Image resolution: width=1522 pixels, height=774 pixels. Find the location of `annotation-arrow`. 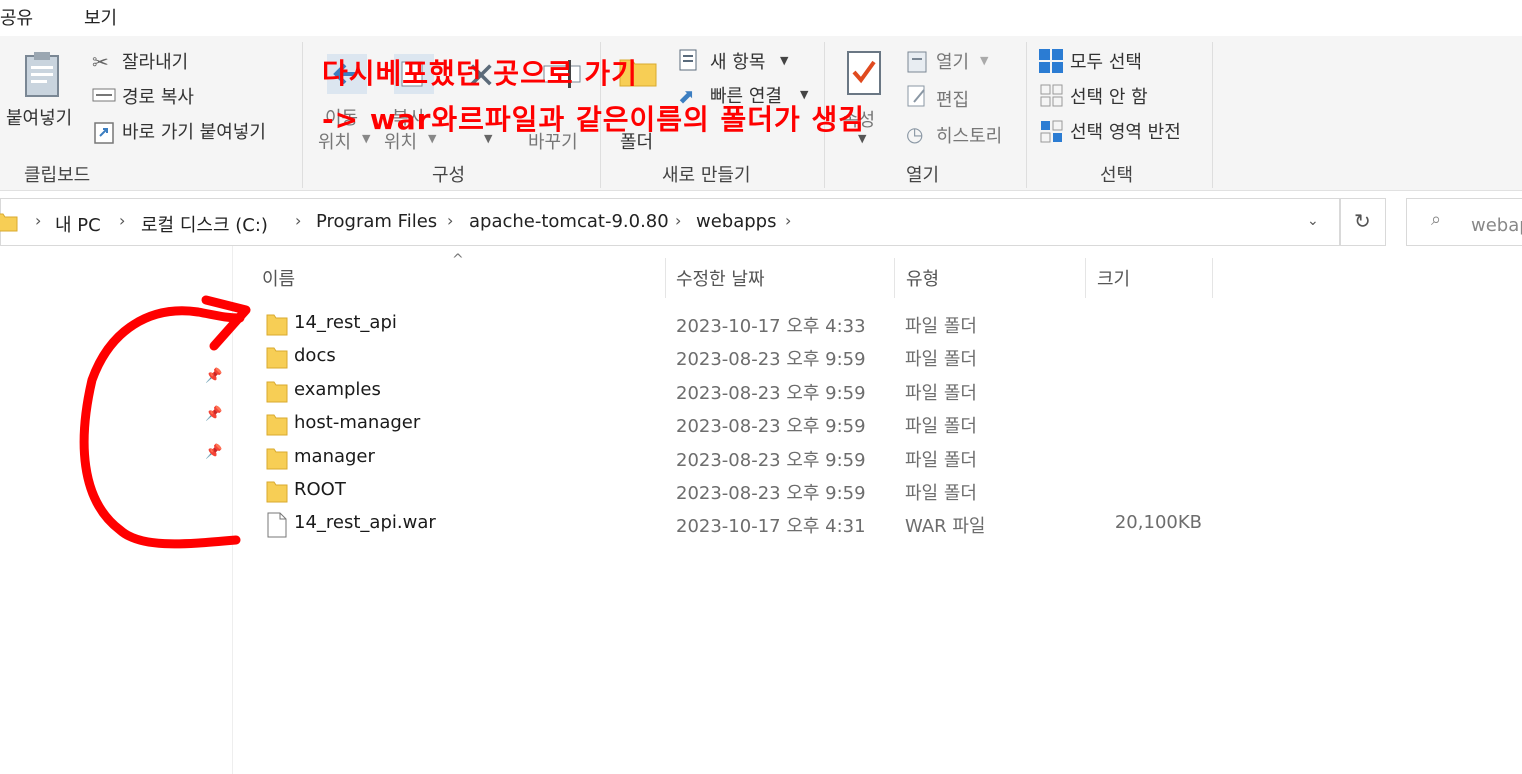

annotation-arrow is located at coordinates (165, 422).